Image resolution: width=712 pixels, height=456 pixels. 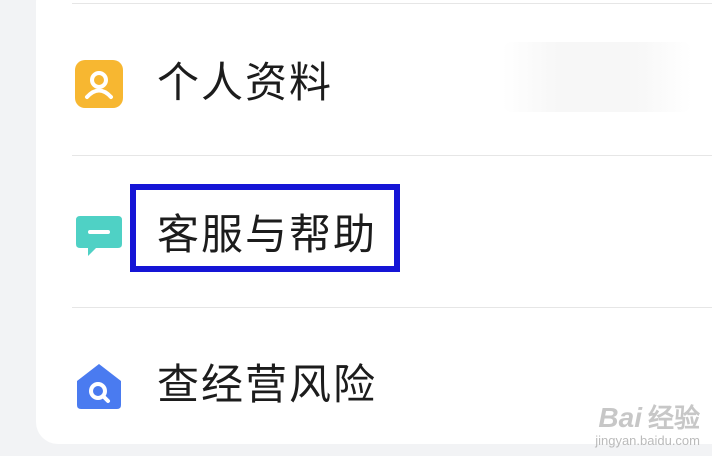 What do you see at coordinates (265, 228) in the screenshot?
I see `highlight-annotation-box` at bounding box center [265, 228].